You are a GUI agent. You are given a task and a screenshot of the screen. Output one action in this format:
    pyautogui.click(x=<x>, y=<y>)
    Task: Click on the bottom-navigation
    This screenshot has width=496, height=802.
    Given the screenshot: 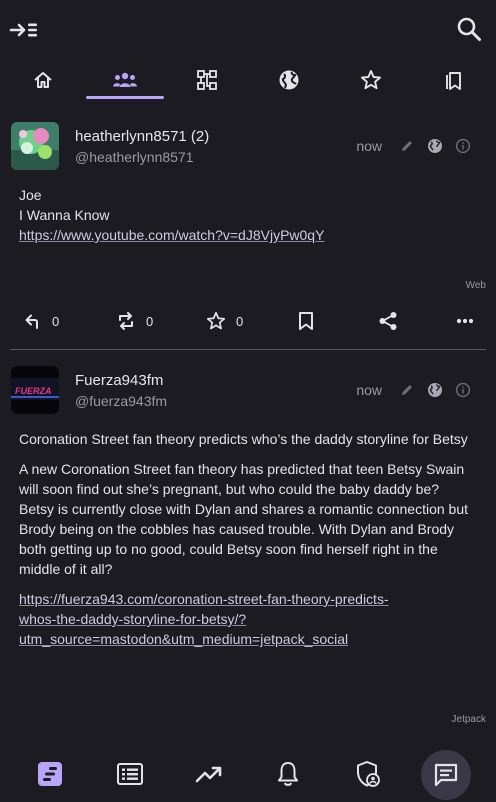 What is the action you would take?
    pyautogui.click(x=248, y=774)
    